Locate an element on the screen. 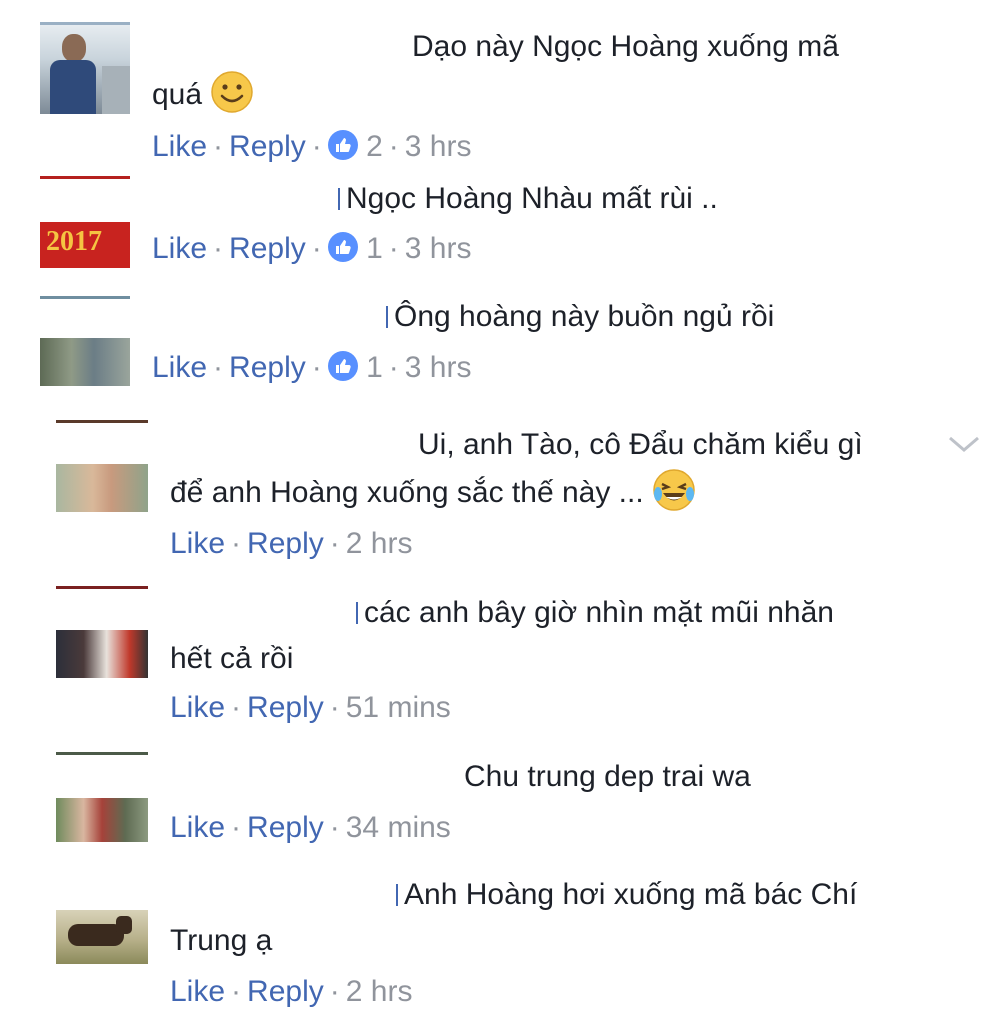  smile-emoji-icon is located at coordinates (232, 92).